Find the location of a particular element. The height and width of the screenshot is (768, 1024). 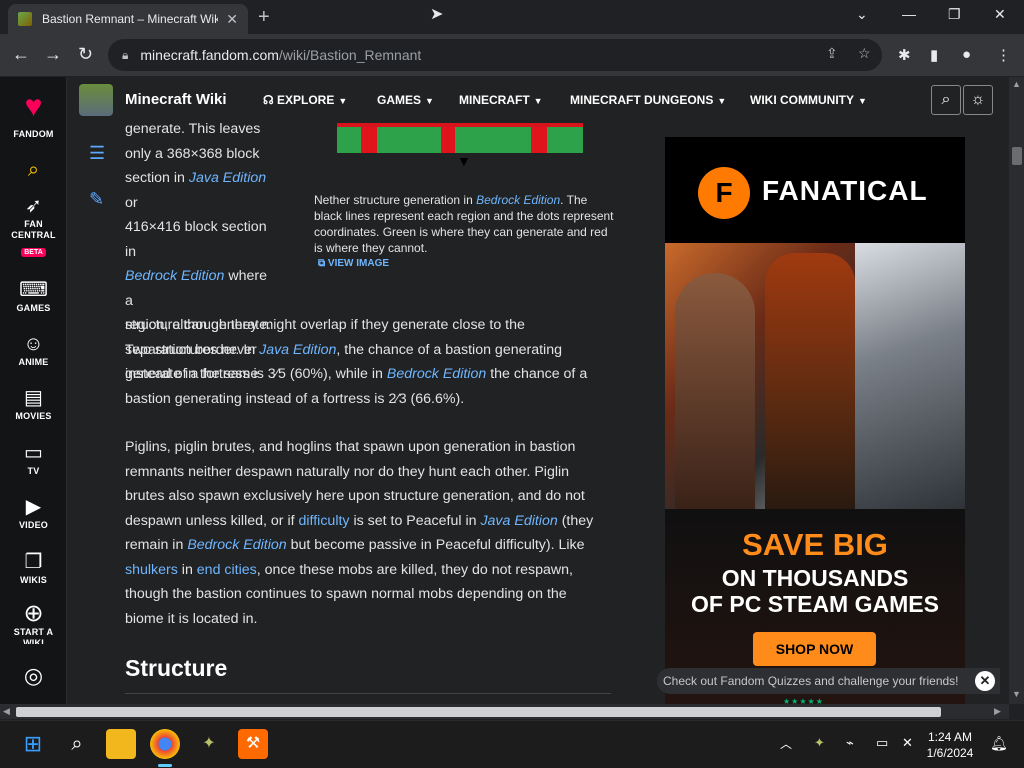

structure-generation-figure: ▼ is located at coordinates (461, 146).